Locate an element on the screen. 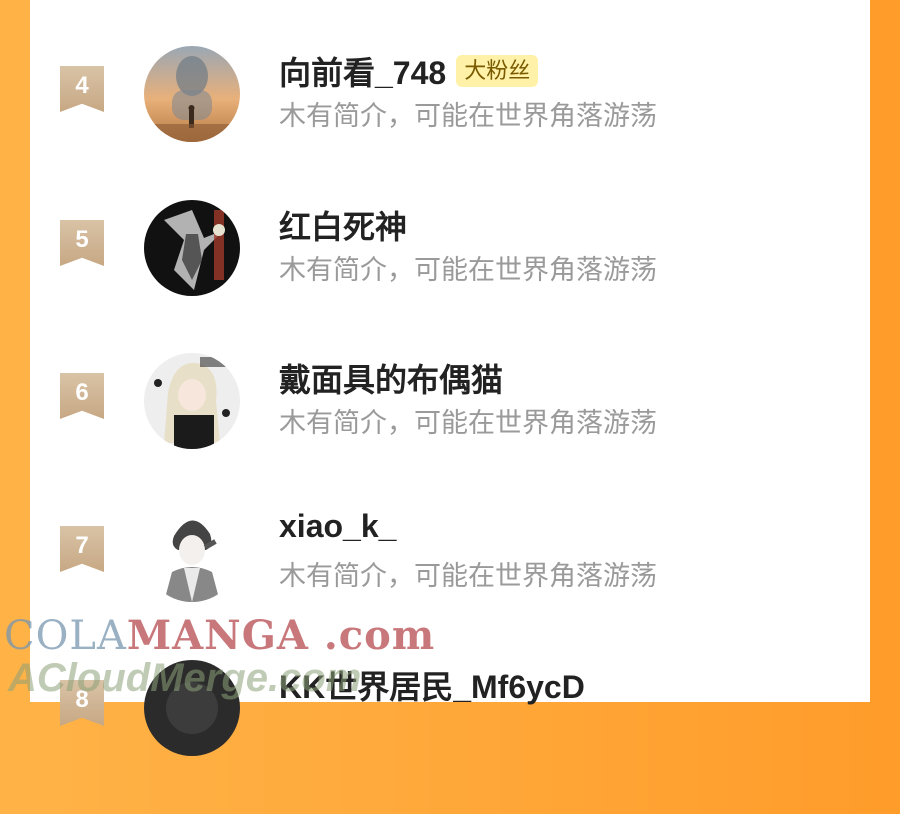 Image resolution: width=900 pixels, height=814 pixels. user-name: xiao_k_ is located at coordinates (337, 526).